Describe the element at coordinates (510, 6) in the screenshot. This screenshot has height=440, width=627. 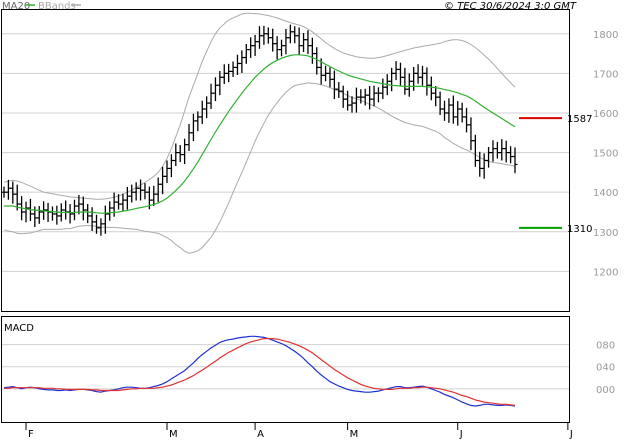
I see `copyright-text: © TEC 30/6/2024 3:0 GMT` at that location.